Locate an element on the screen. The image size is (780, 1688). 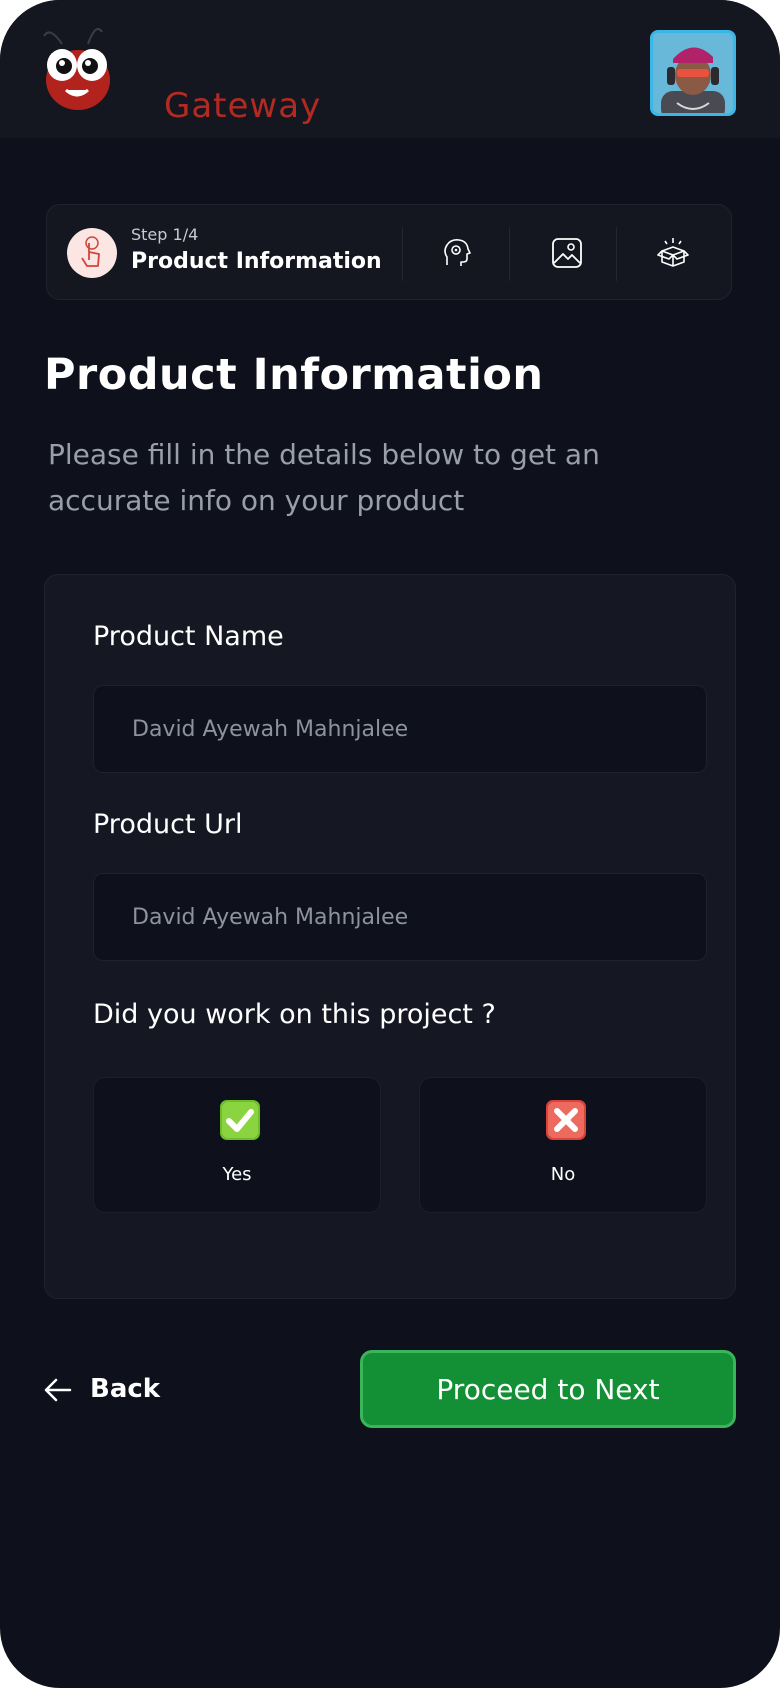
current-step-title: Product Information is located at coordinates (256, 261).